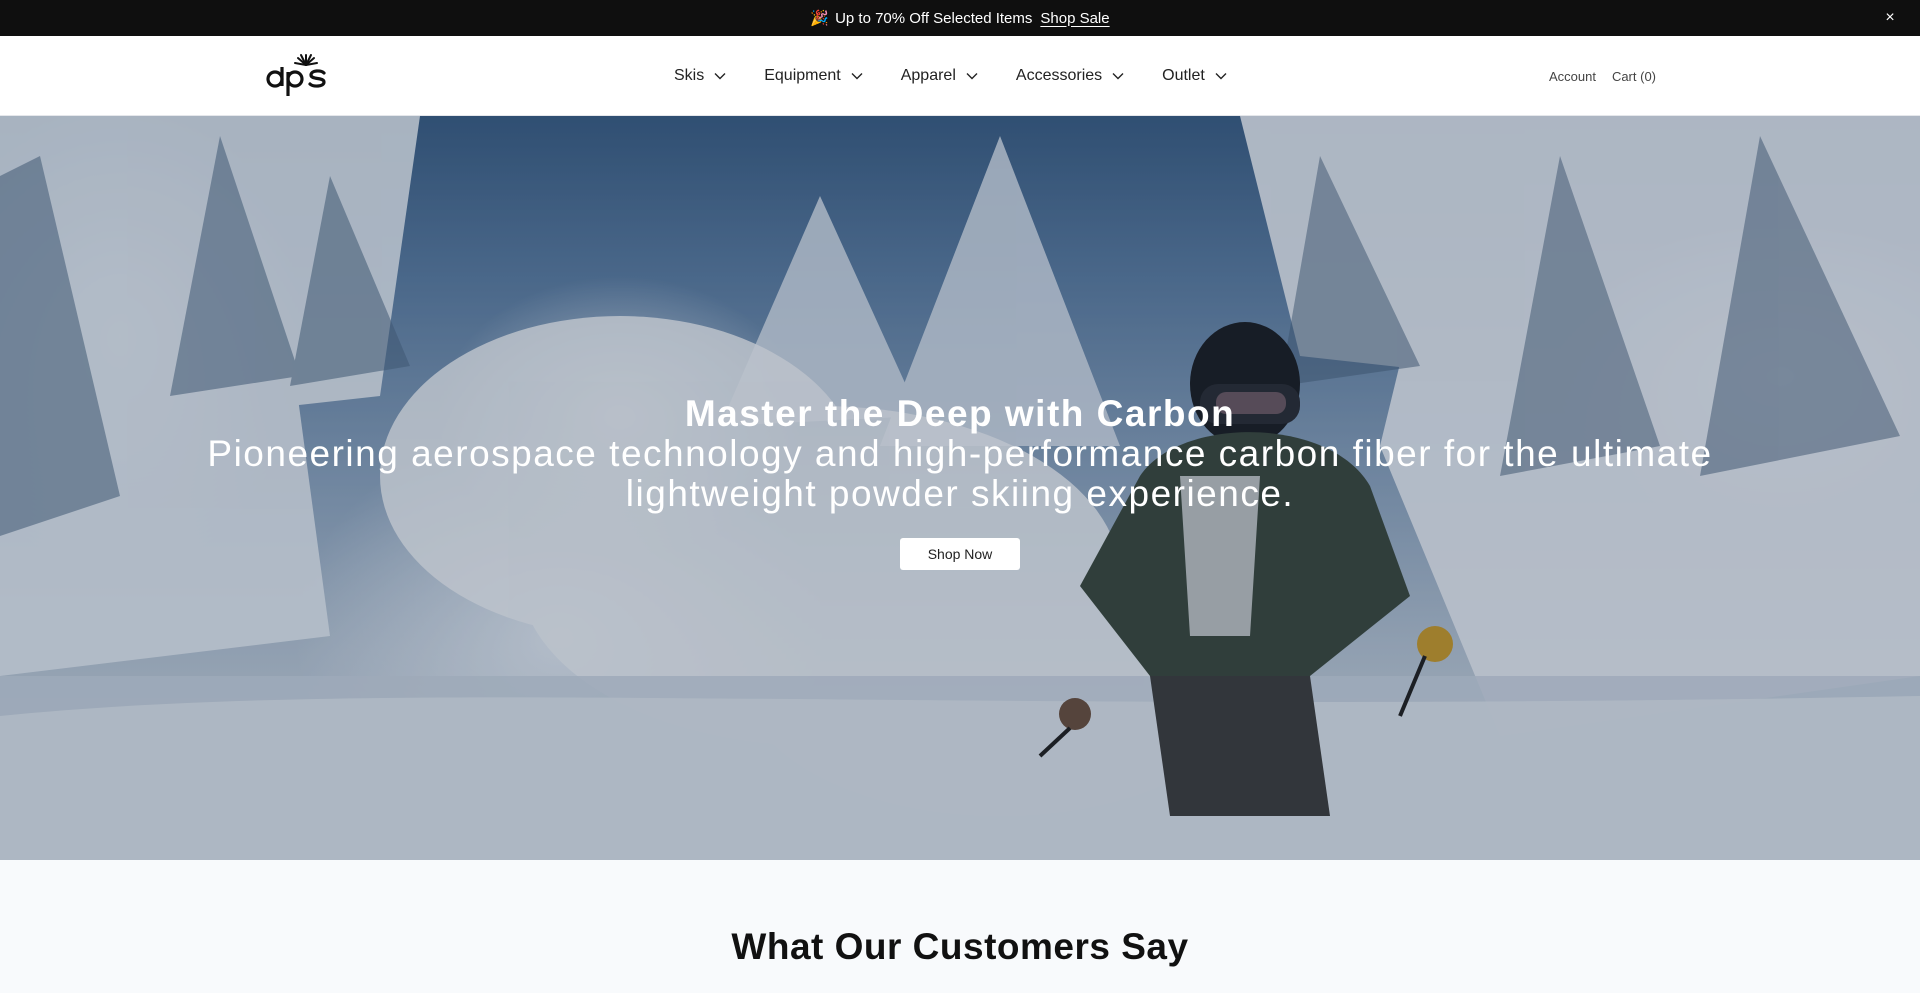 The image size is (1920, 993). I want to click on party-popper-icon: 🎉, so click(820, 18).